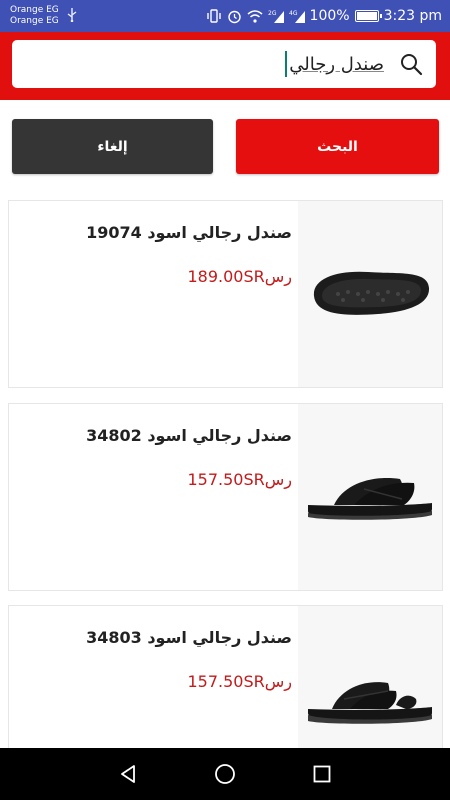  I want to click on carrier-names: Orange EG Orange EG, so click(34, 16).